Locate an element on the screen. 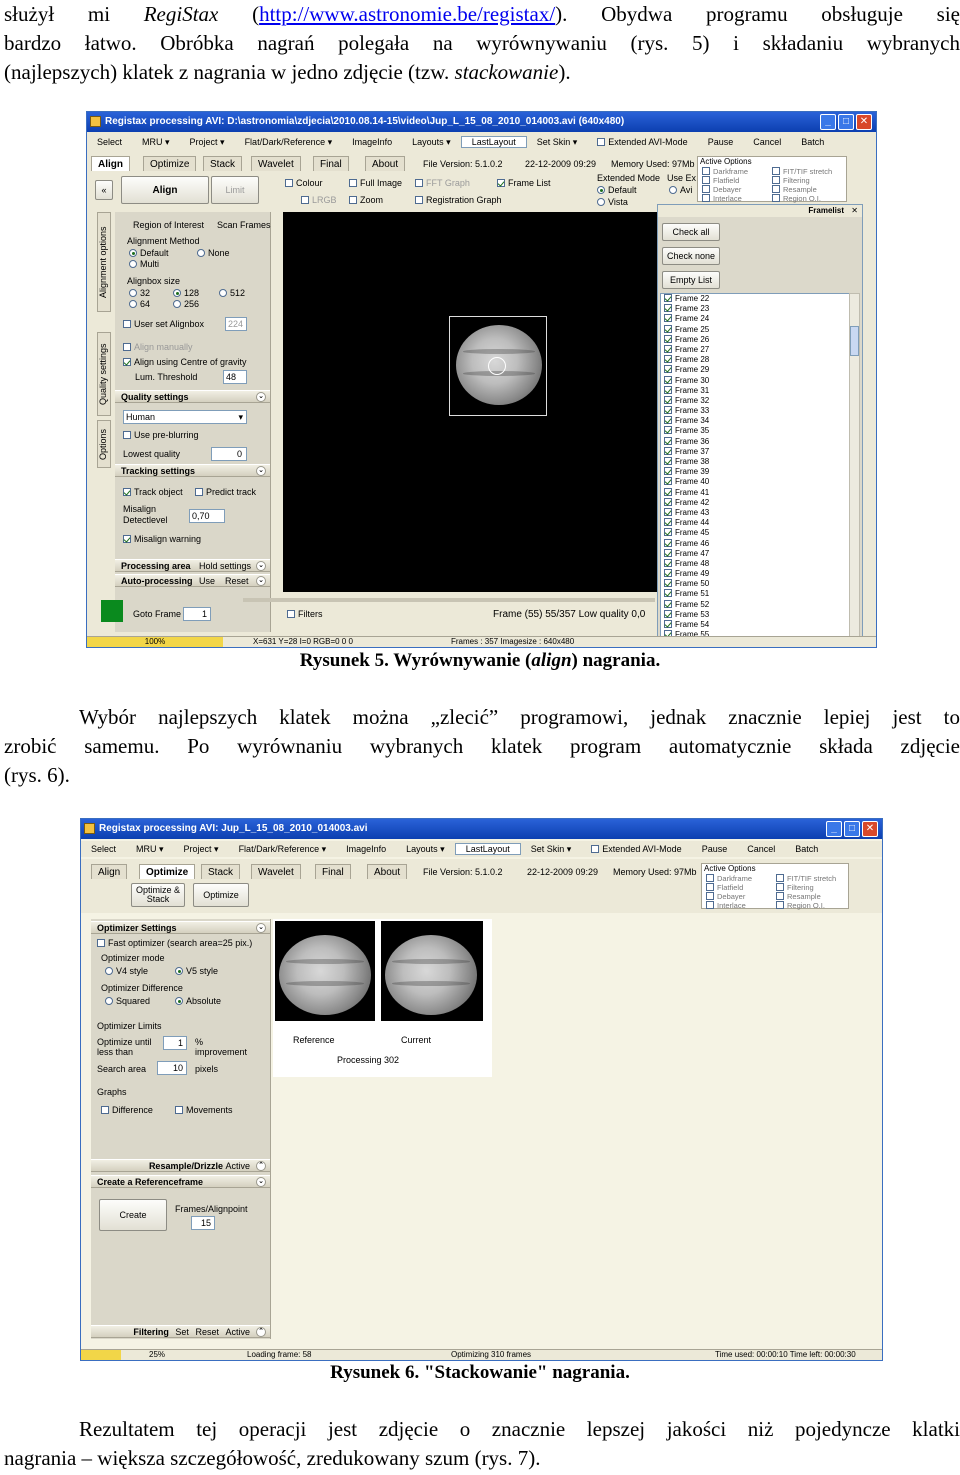  registration-graph-checkbox: Registration Graph is located at coordinates (458, 200).